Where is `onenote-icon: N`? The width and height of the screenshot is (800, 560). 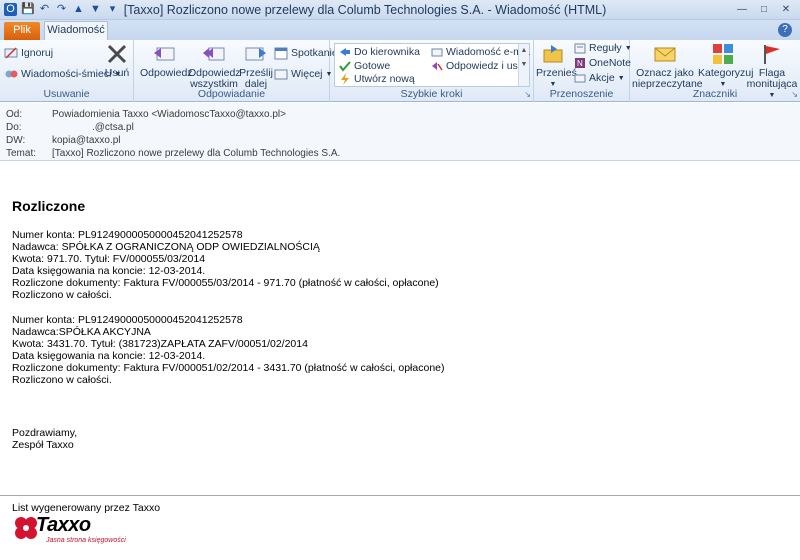
onenote-icon: N is located at coordinates (580, 63).